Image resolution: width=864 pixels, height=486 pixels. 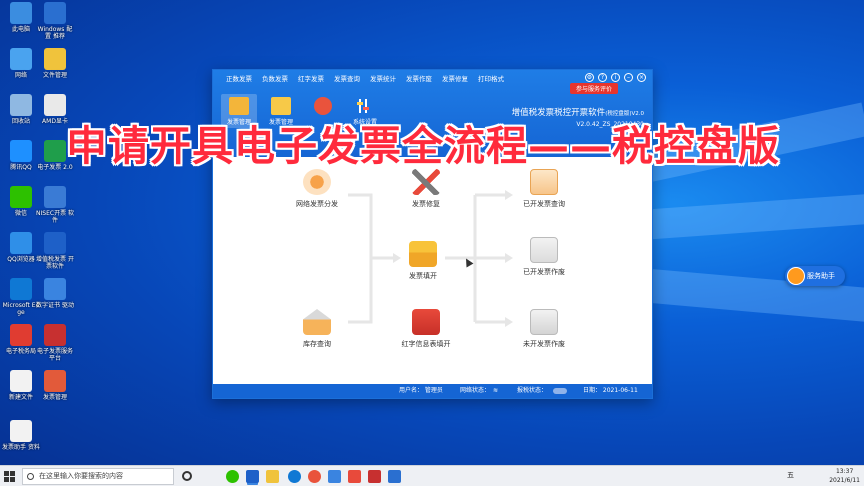 What do you see at coordinates (544, 182) in the screenshot?
I see `document-search-icon` at bounding box center [544, 182].